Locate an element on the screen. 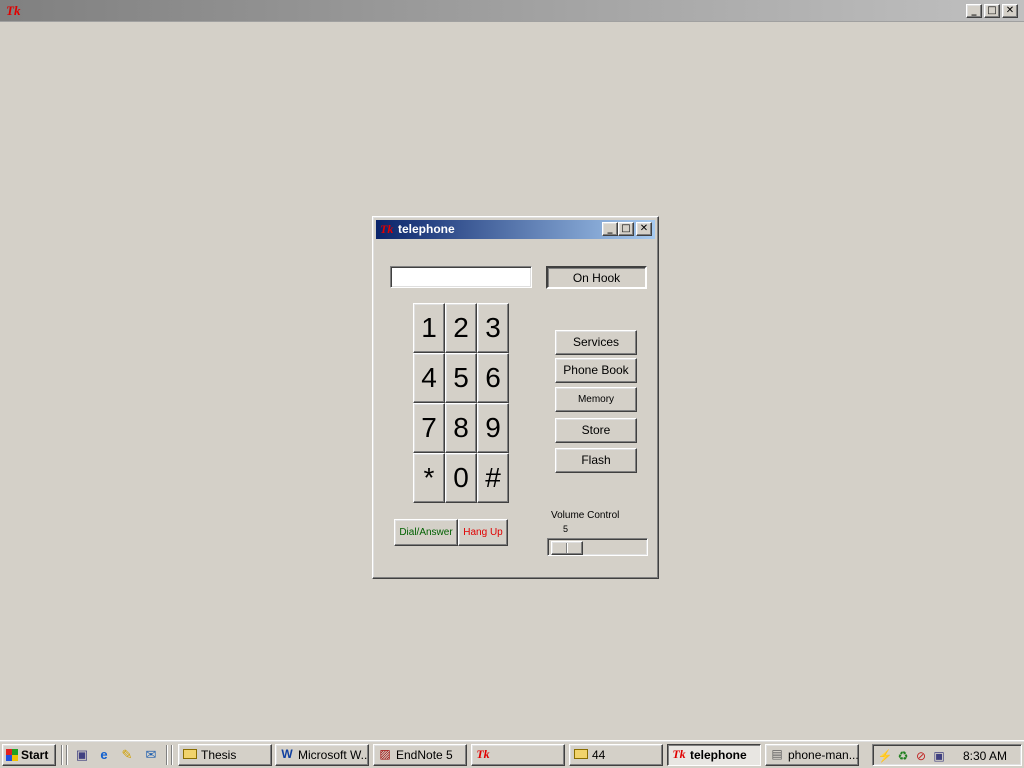 The width and height of the screenshot is (1024, 768). key-7: 7 is located at coordinates (429, 428).